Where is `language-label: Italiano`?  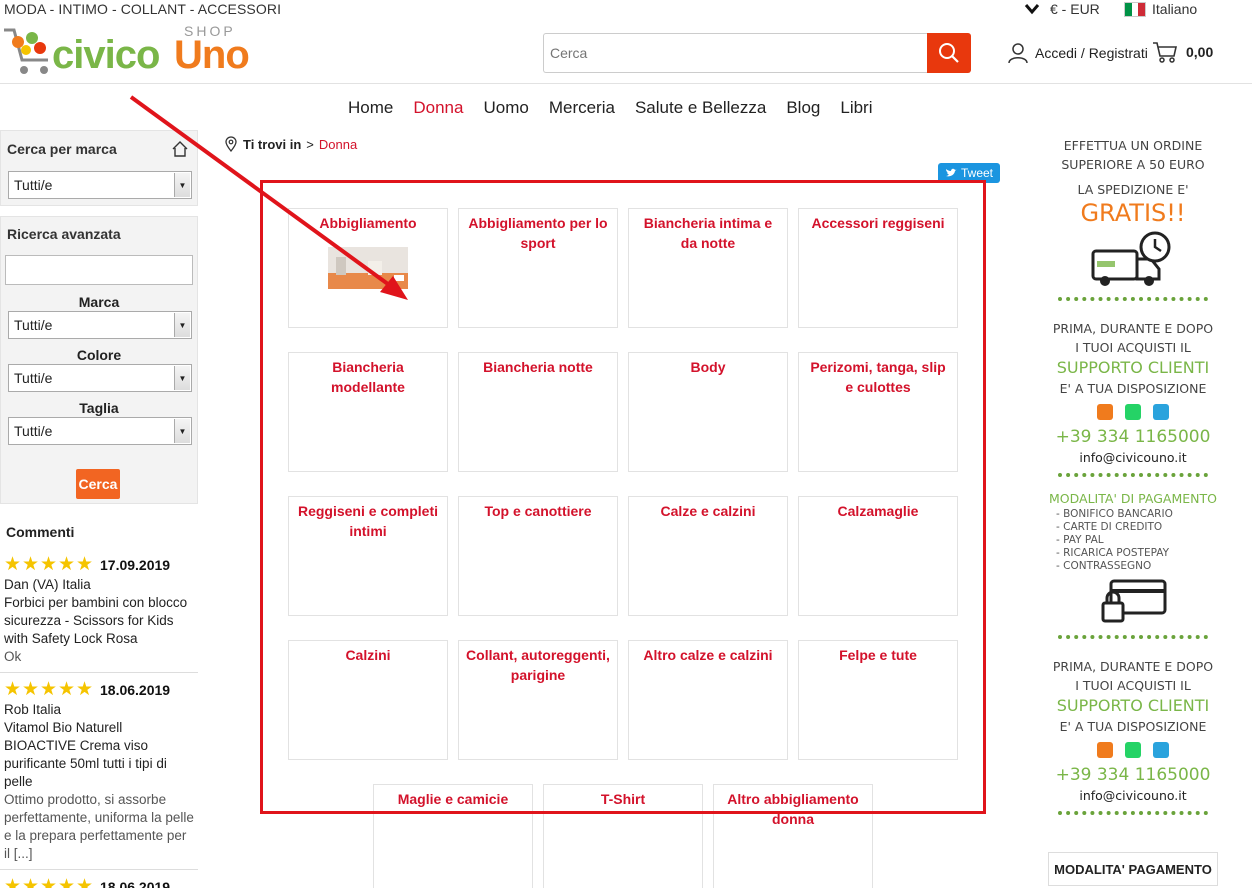 language-label: Italiano is located at coordinates (1175, 9).